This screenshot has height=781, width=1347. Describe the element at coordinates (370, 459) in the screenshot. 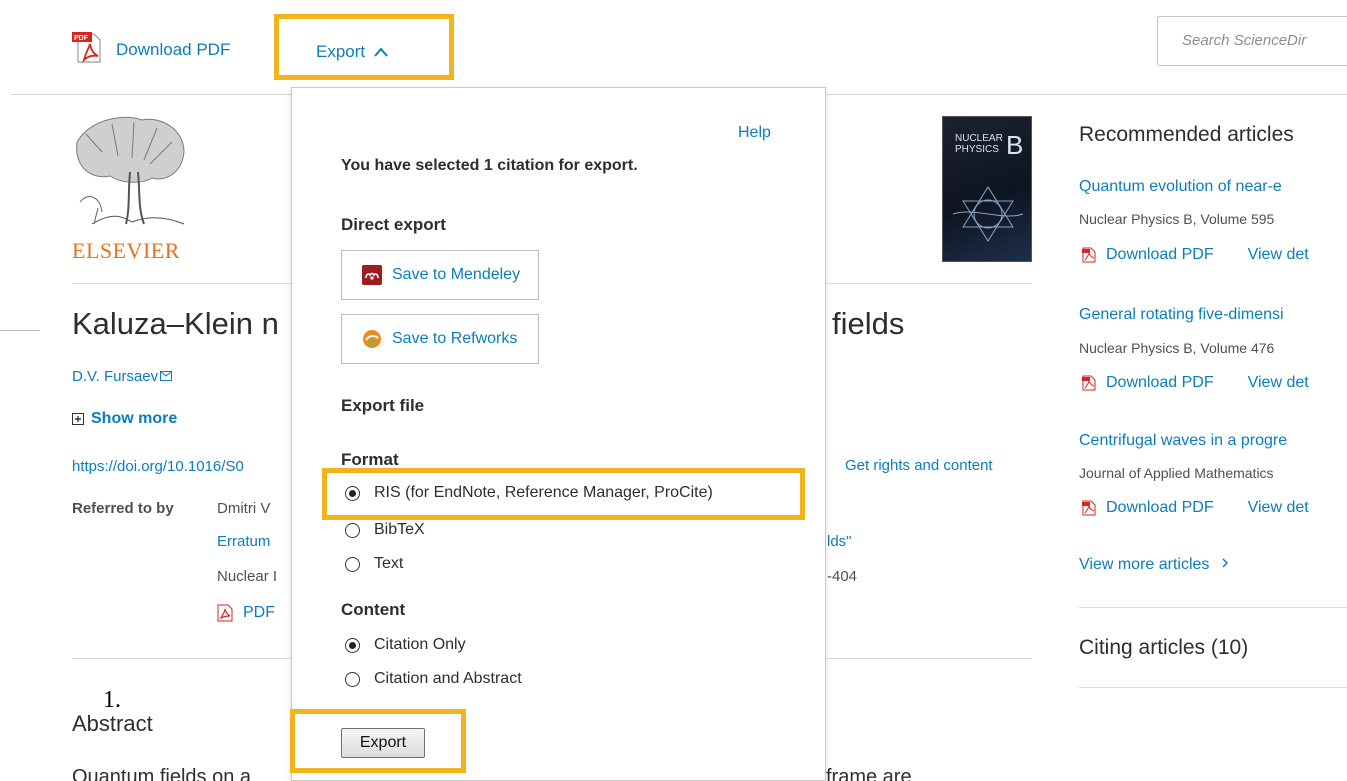

I see `format-heading: Format` at that location.